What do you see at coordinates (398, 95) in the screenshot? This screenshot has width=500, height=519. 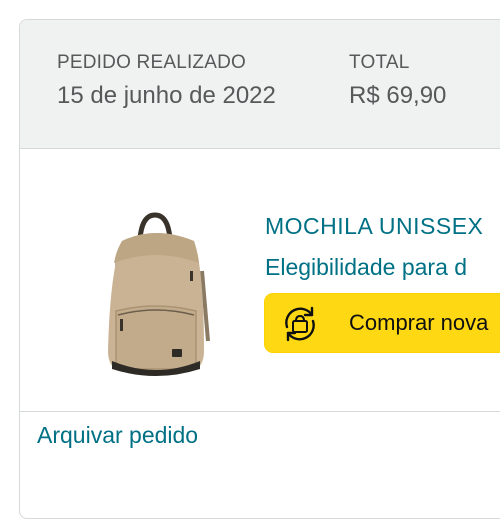 I see `order-total-value: R$ 69,90` at bounding box center [398, 95].